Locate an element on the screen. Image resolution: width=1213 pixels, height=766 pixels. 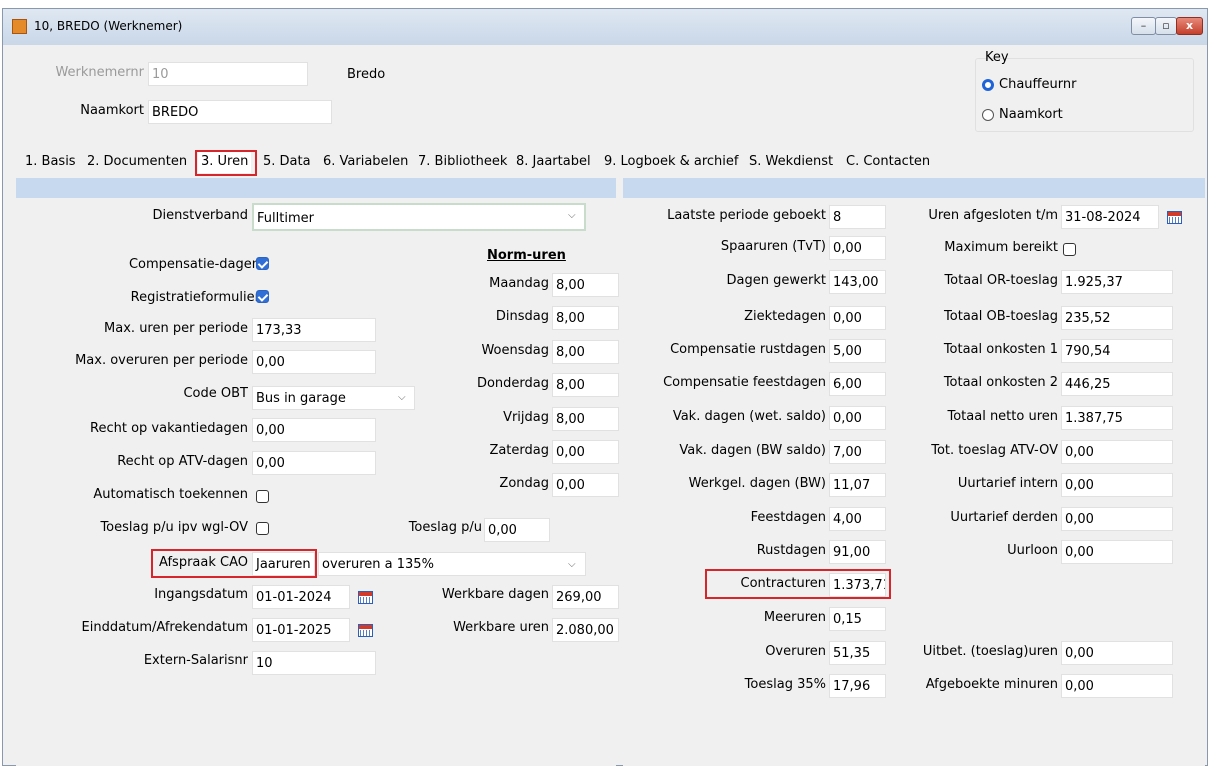
norm-day-label: Zondag is located at coordinates (524, 483).